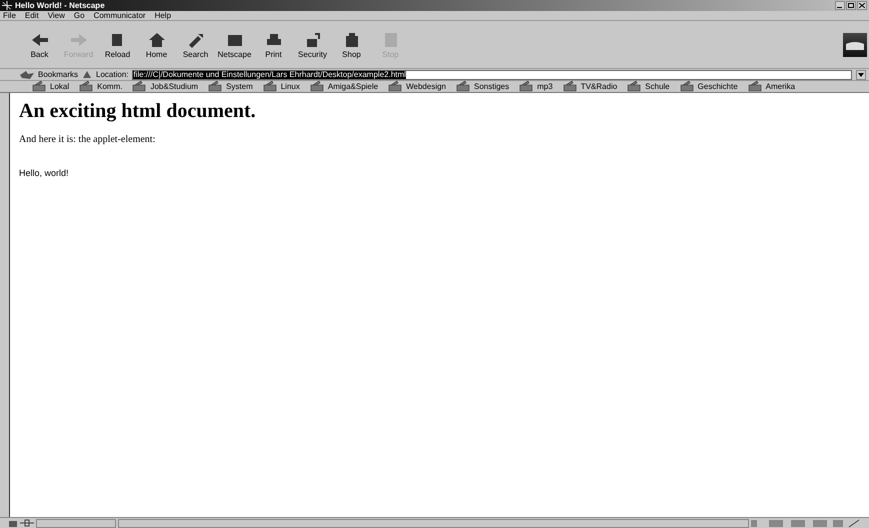 The image size is (869, 528). Describe the element at coordinates (772, 86) in the screenshot. I see `bookmark-folder: Amerika` at that location.